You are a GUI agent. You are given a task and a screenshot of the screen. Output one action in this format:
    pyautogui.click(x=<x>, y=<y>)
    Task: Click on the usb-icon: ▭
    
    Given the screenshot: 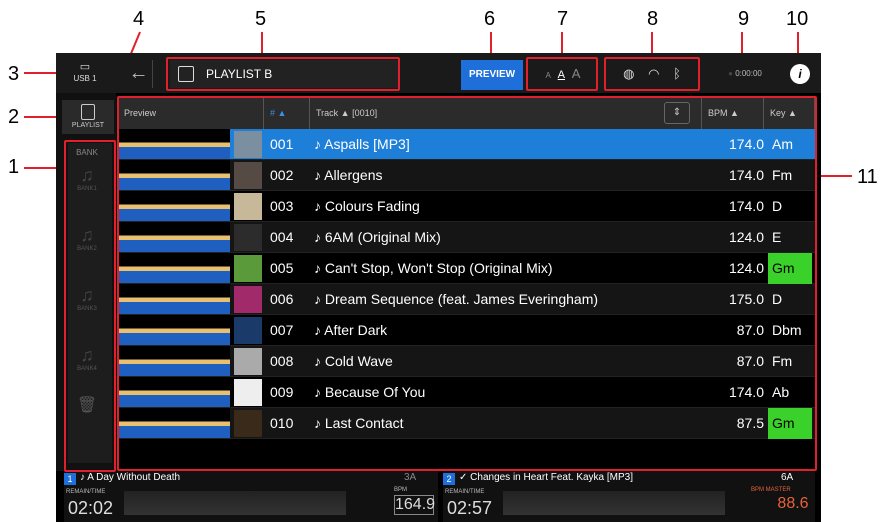 What is the action you would take?
    pyautogui.click(x=85, y=67)
    